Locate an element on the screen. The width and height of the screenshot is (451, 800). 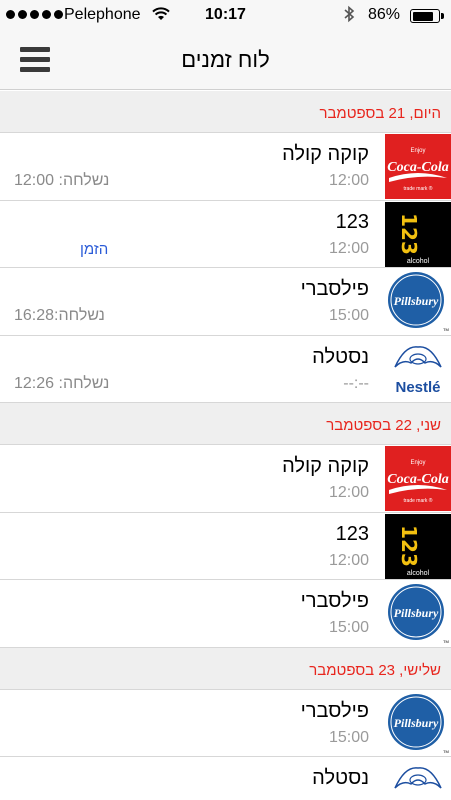
supplier-row-pillsbury: Pillsbury TM פילסברי 15:00 נשלחה:16:28 is located at coordinates (225, 302).